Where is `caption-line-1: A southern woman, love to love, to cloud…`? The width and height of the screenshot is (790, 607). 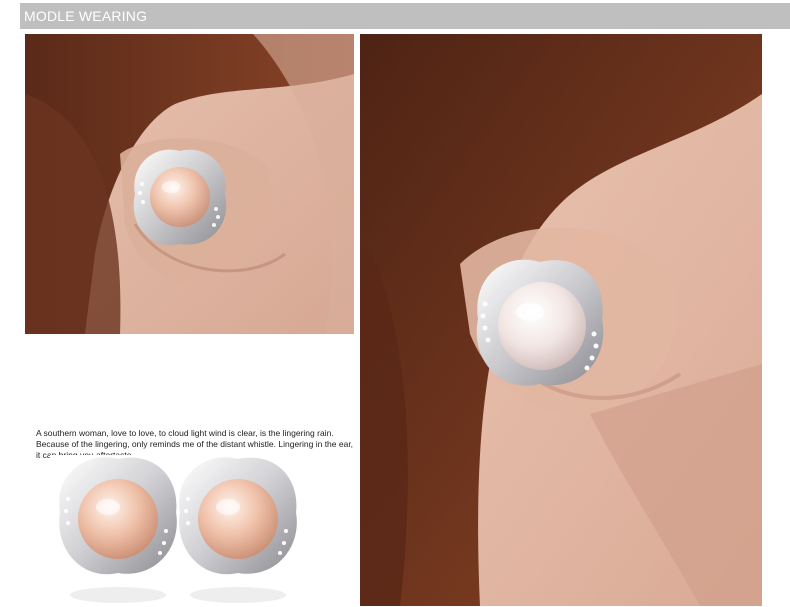
caption-line-1: A southern woman, love to love, to cloud… is located at coordinates (185, 433).